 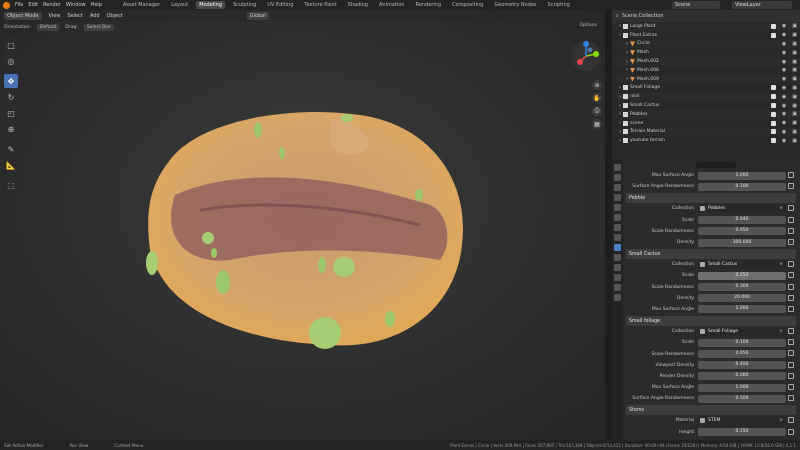 What do you see at coordinates (11, 185) in the screenshot?
I see `add-cube-icon: ⬚` at bounding box center [11, 185].